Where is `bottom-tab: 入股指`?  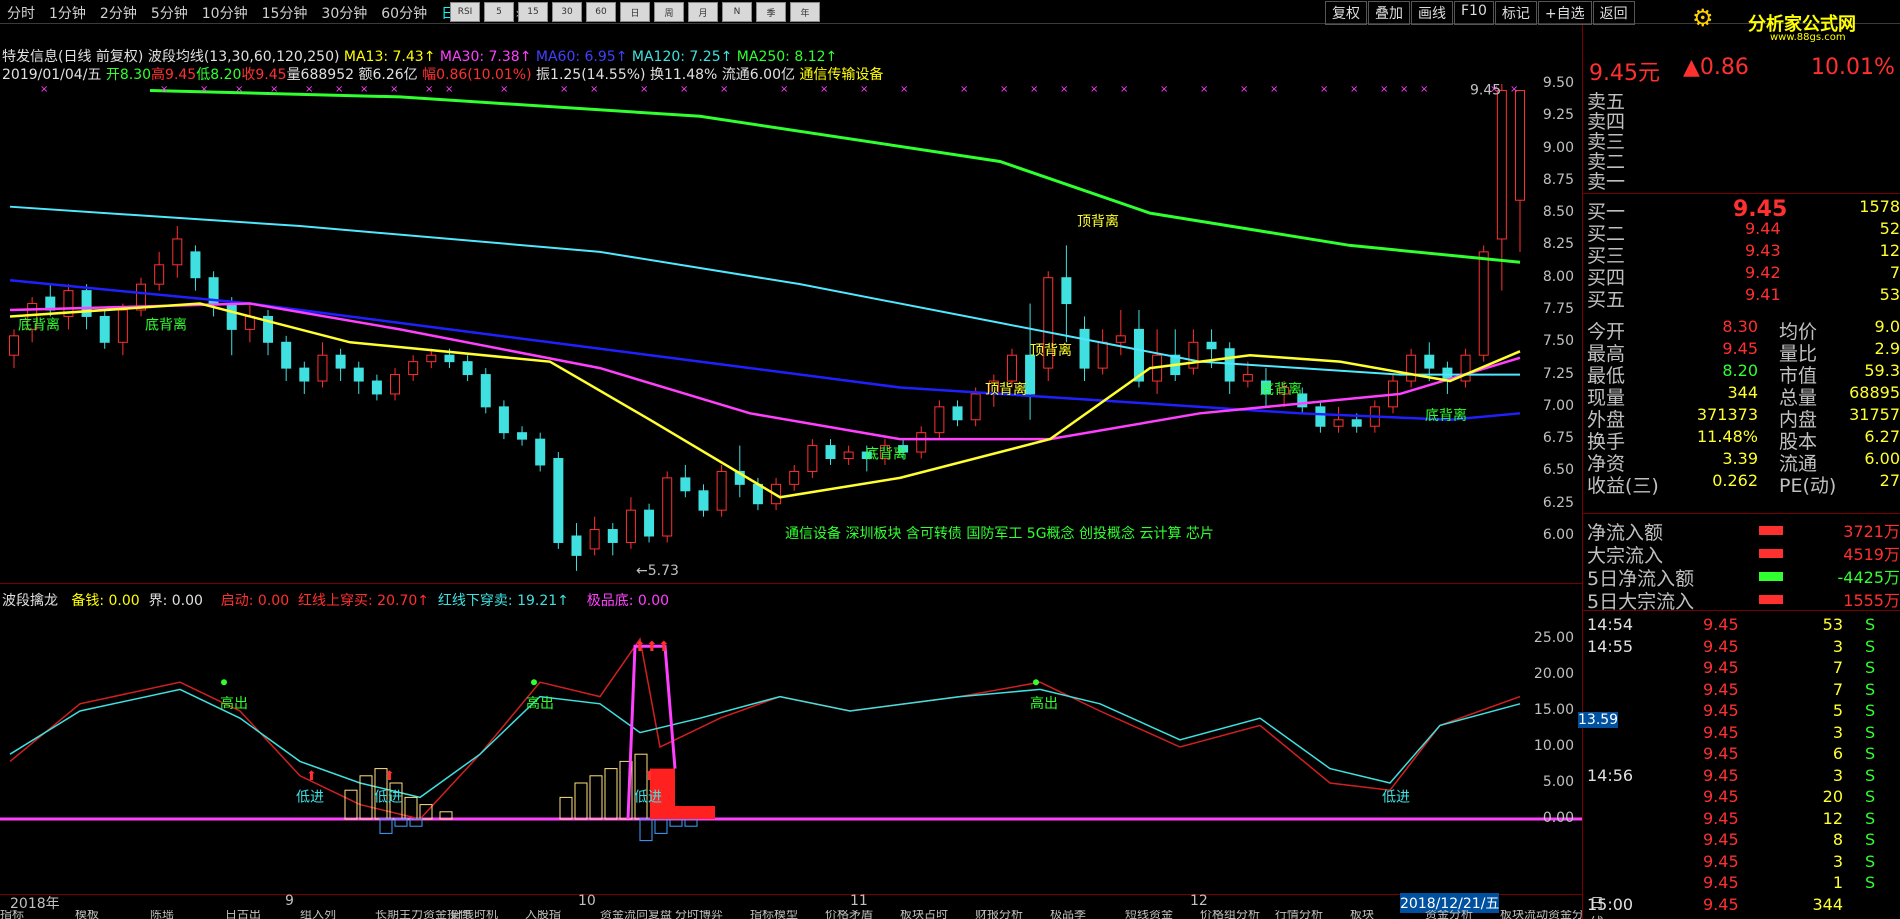 bottom-tab: 入股指 is located at coordinates (543, 914).